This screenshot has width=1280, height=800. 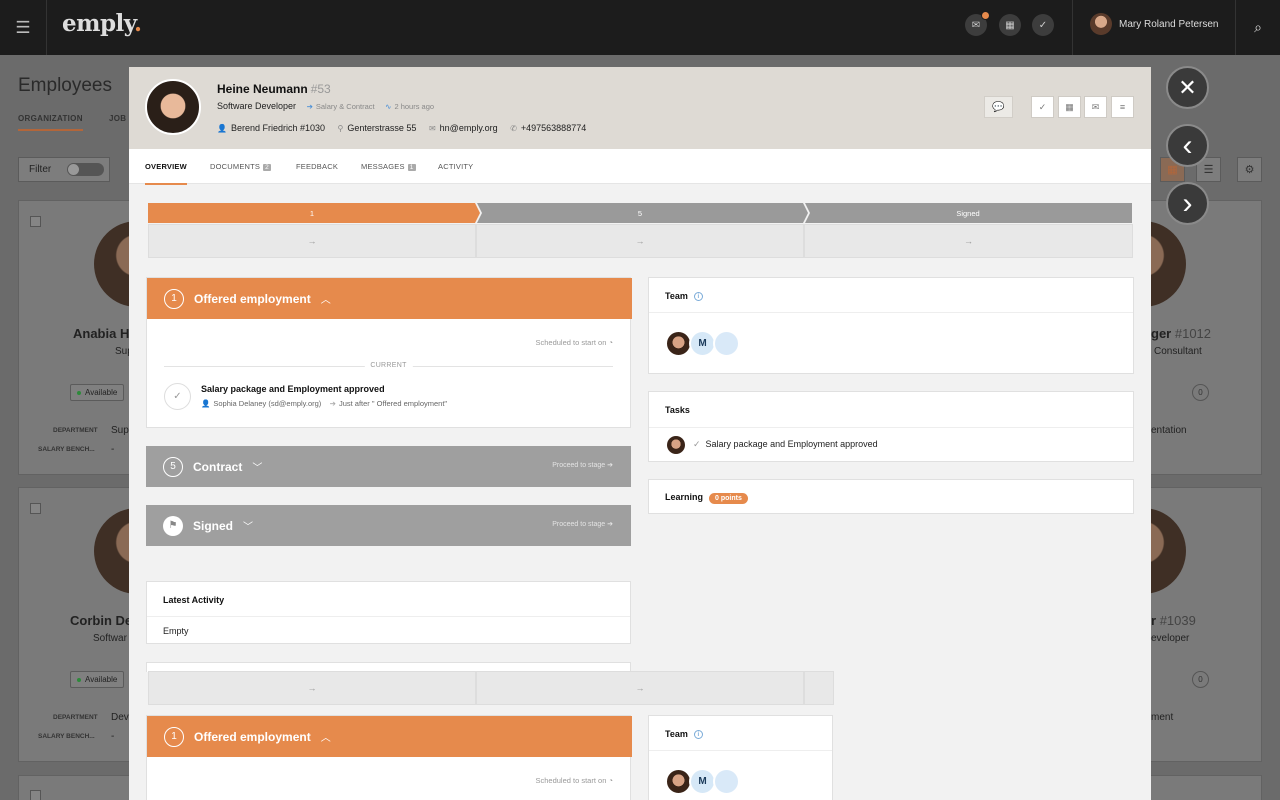 I want to click on tab-job: JOB, so click(x=117, y=118).